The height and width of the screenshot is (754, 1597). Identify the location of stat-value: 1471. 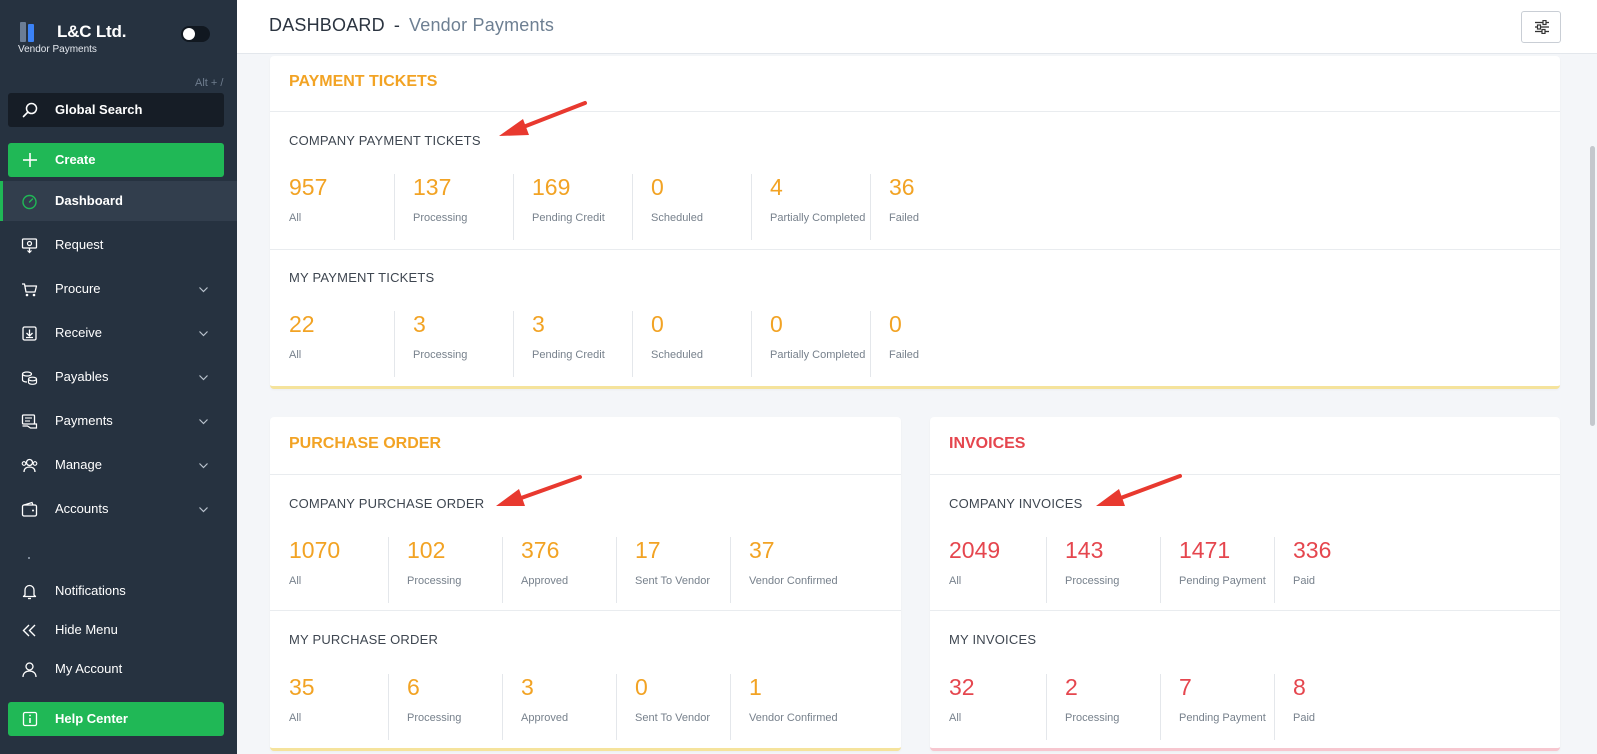
(1205, 550).